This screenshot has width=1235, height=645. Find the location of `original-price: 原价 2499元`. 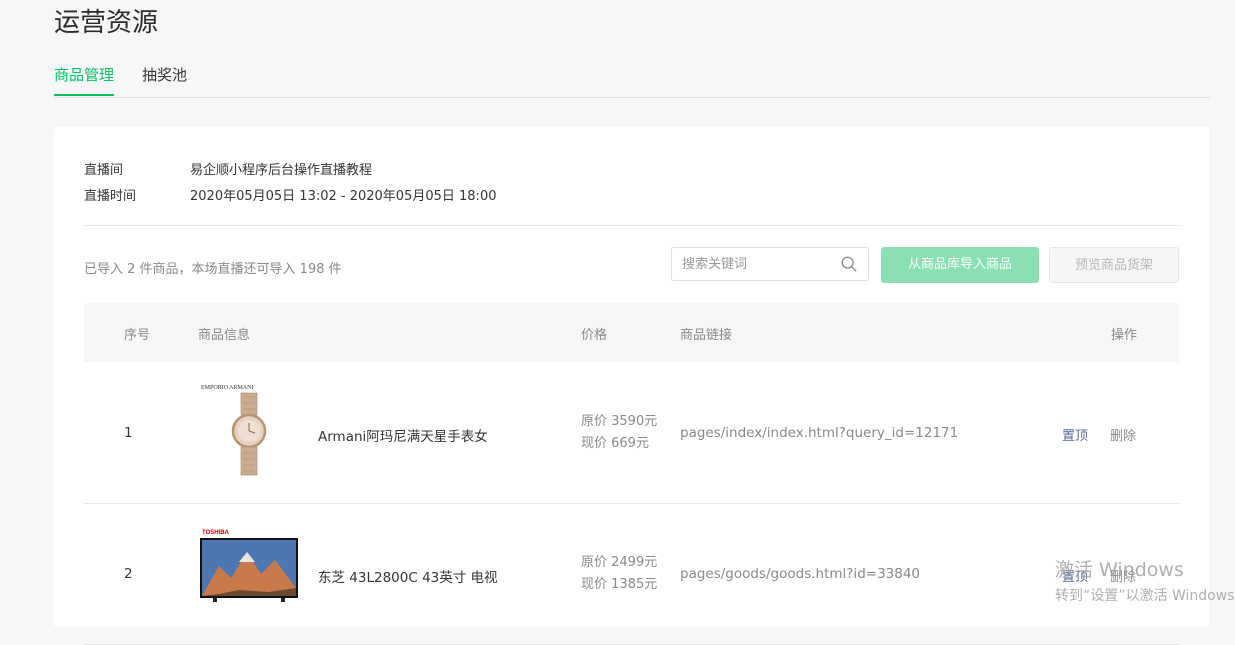

original-price: 原价 2499元 is located at coordinates (619, 562).